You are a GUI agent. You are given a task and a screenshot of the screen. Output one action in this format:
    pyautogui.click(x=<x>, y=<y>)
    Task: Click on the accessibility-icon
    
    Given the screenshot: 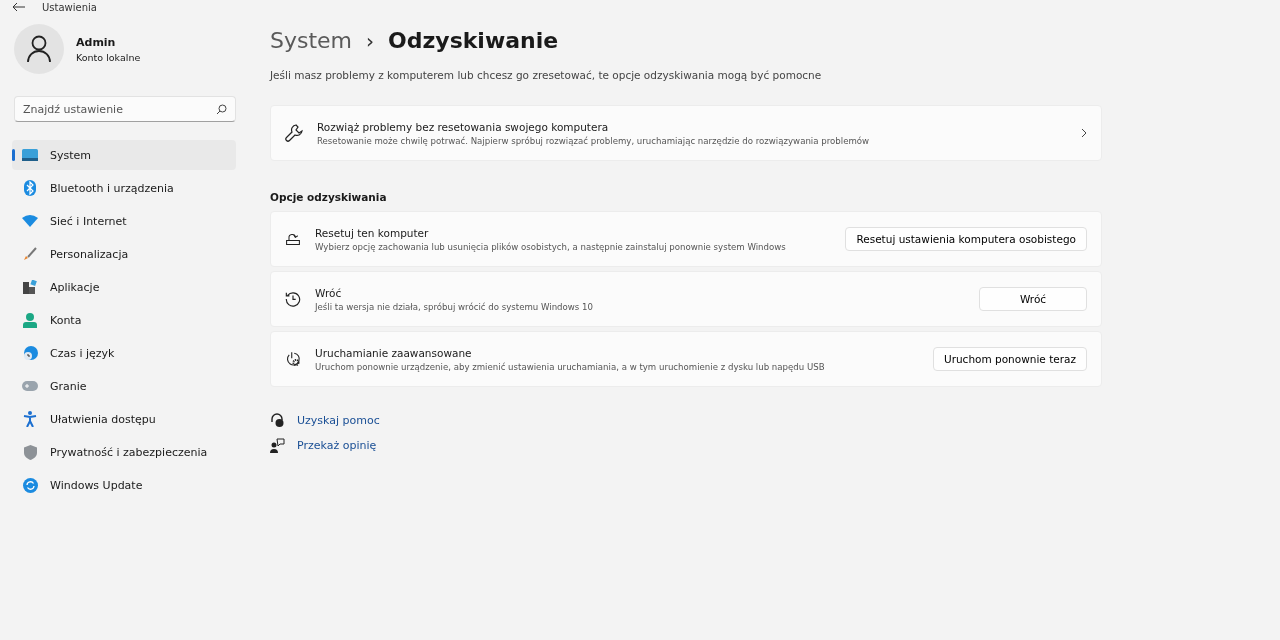 What is the action you would take?
    pyautogui.click(x=30, y=419)
    